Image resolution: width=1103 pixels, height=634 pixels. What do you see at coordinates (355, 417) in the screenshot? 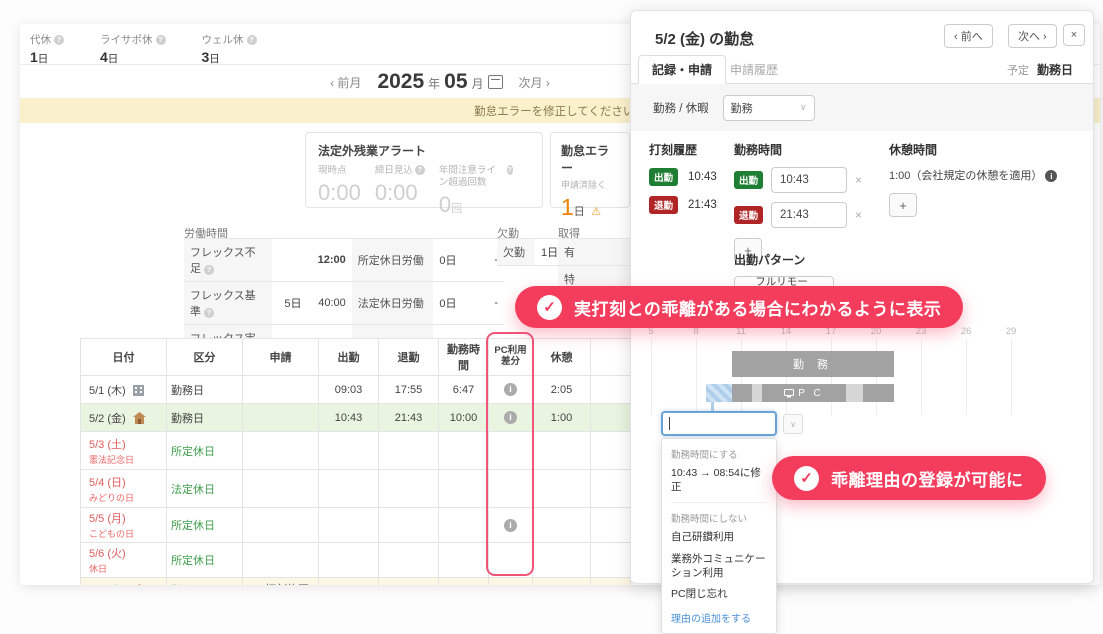
I see `table-row-selected: 5/2 (金) 勤務日 10:43 21:43 10:00 i 1:00` at bounding box center [355, 417].